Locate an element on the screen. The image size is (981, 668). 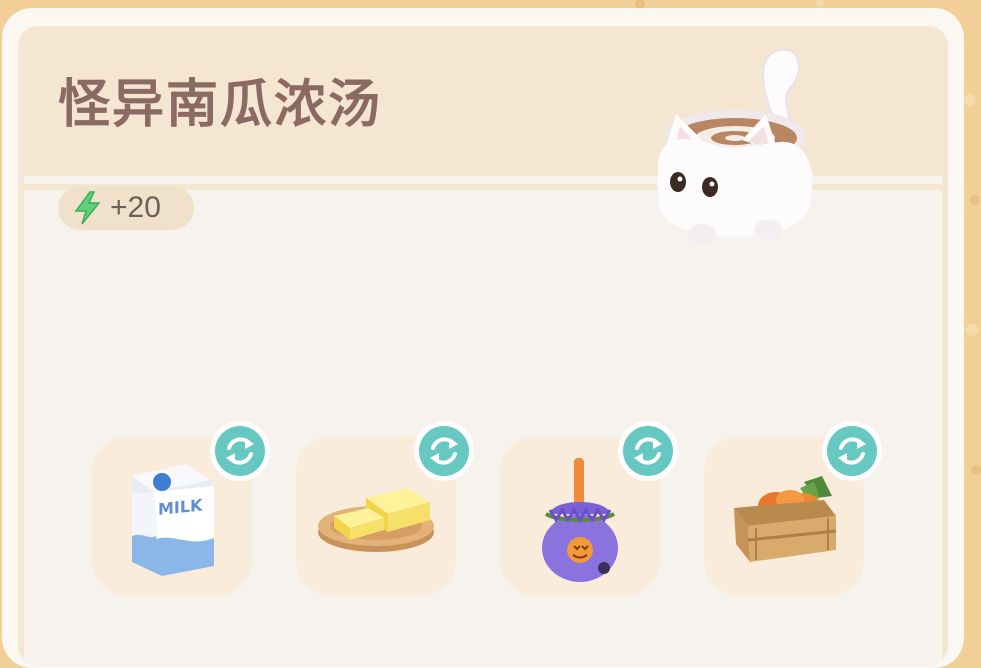
energy-value: +20 is located at coordinates (135, 207).